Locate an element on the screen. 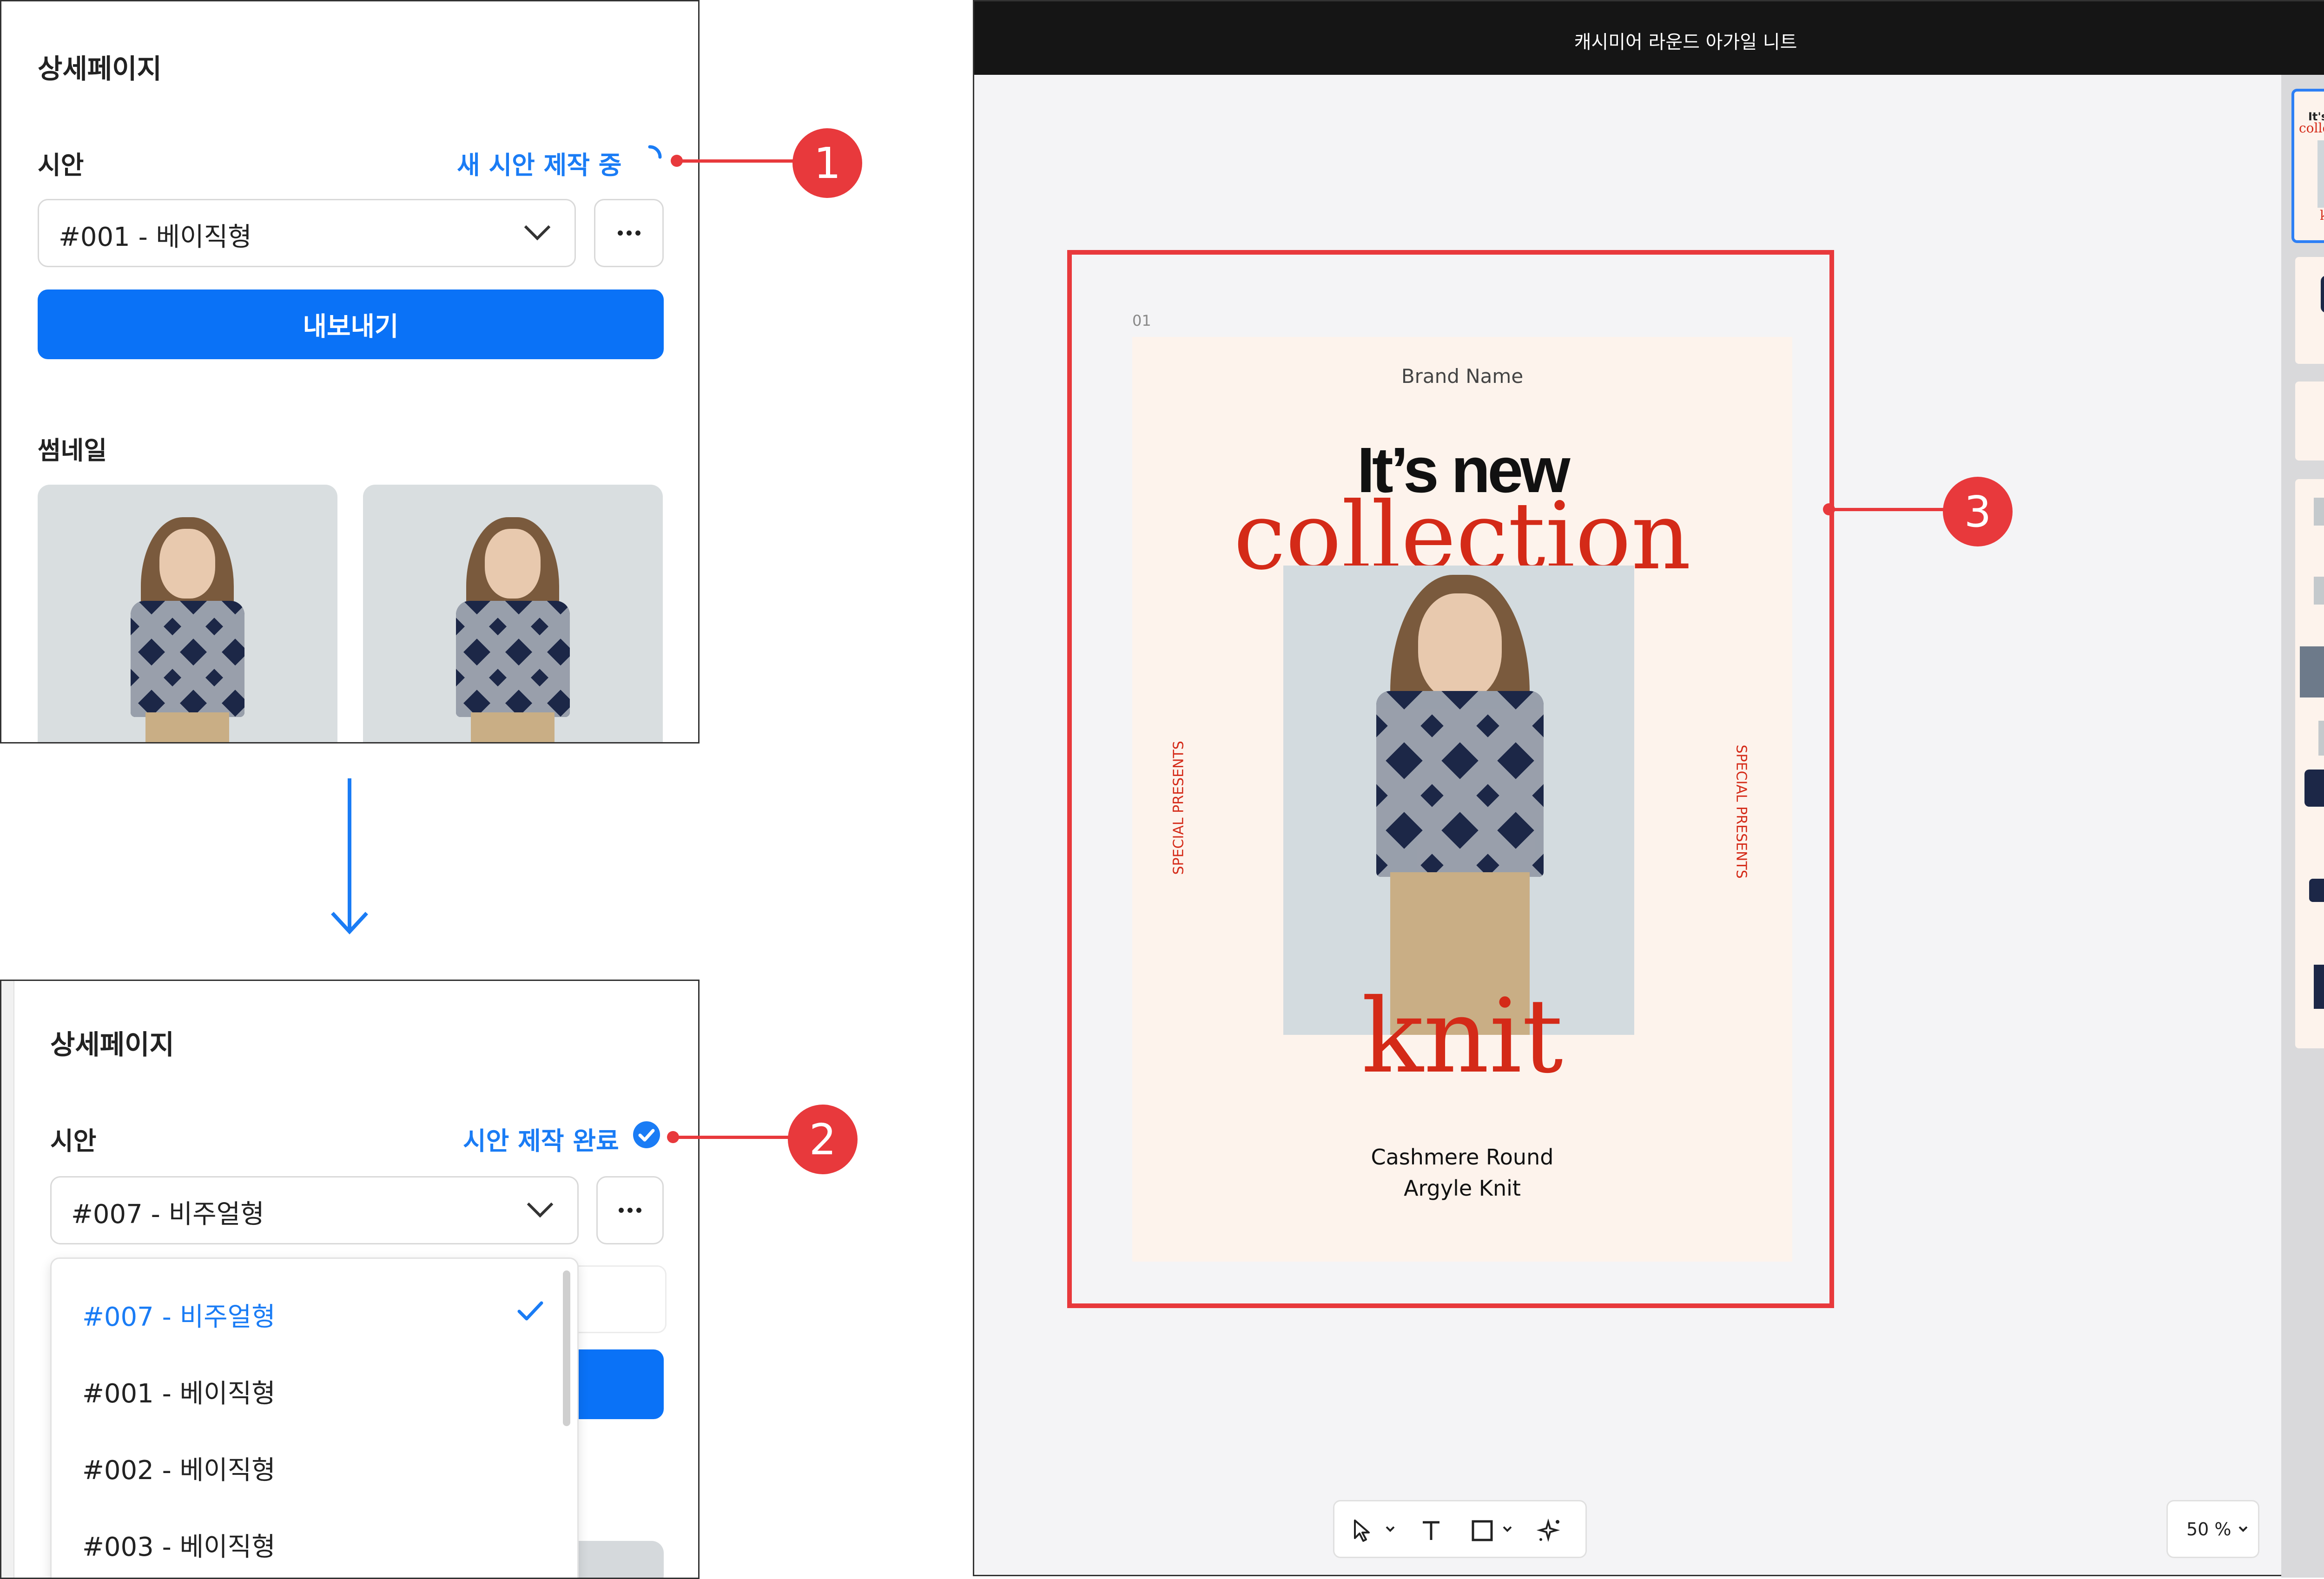 This screenshot has height=1579, width=2324. editor-titlebar: 캐시미어 라운드 아가일 니트 is located at coordinates (1649, 38).